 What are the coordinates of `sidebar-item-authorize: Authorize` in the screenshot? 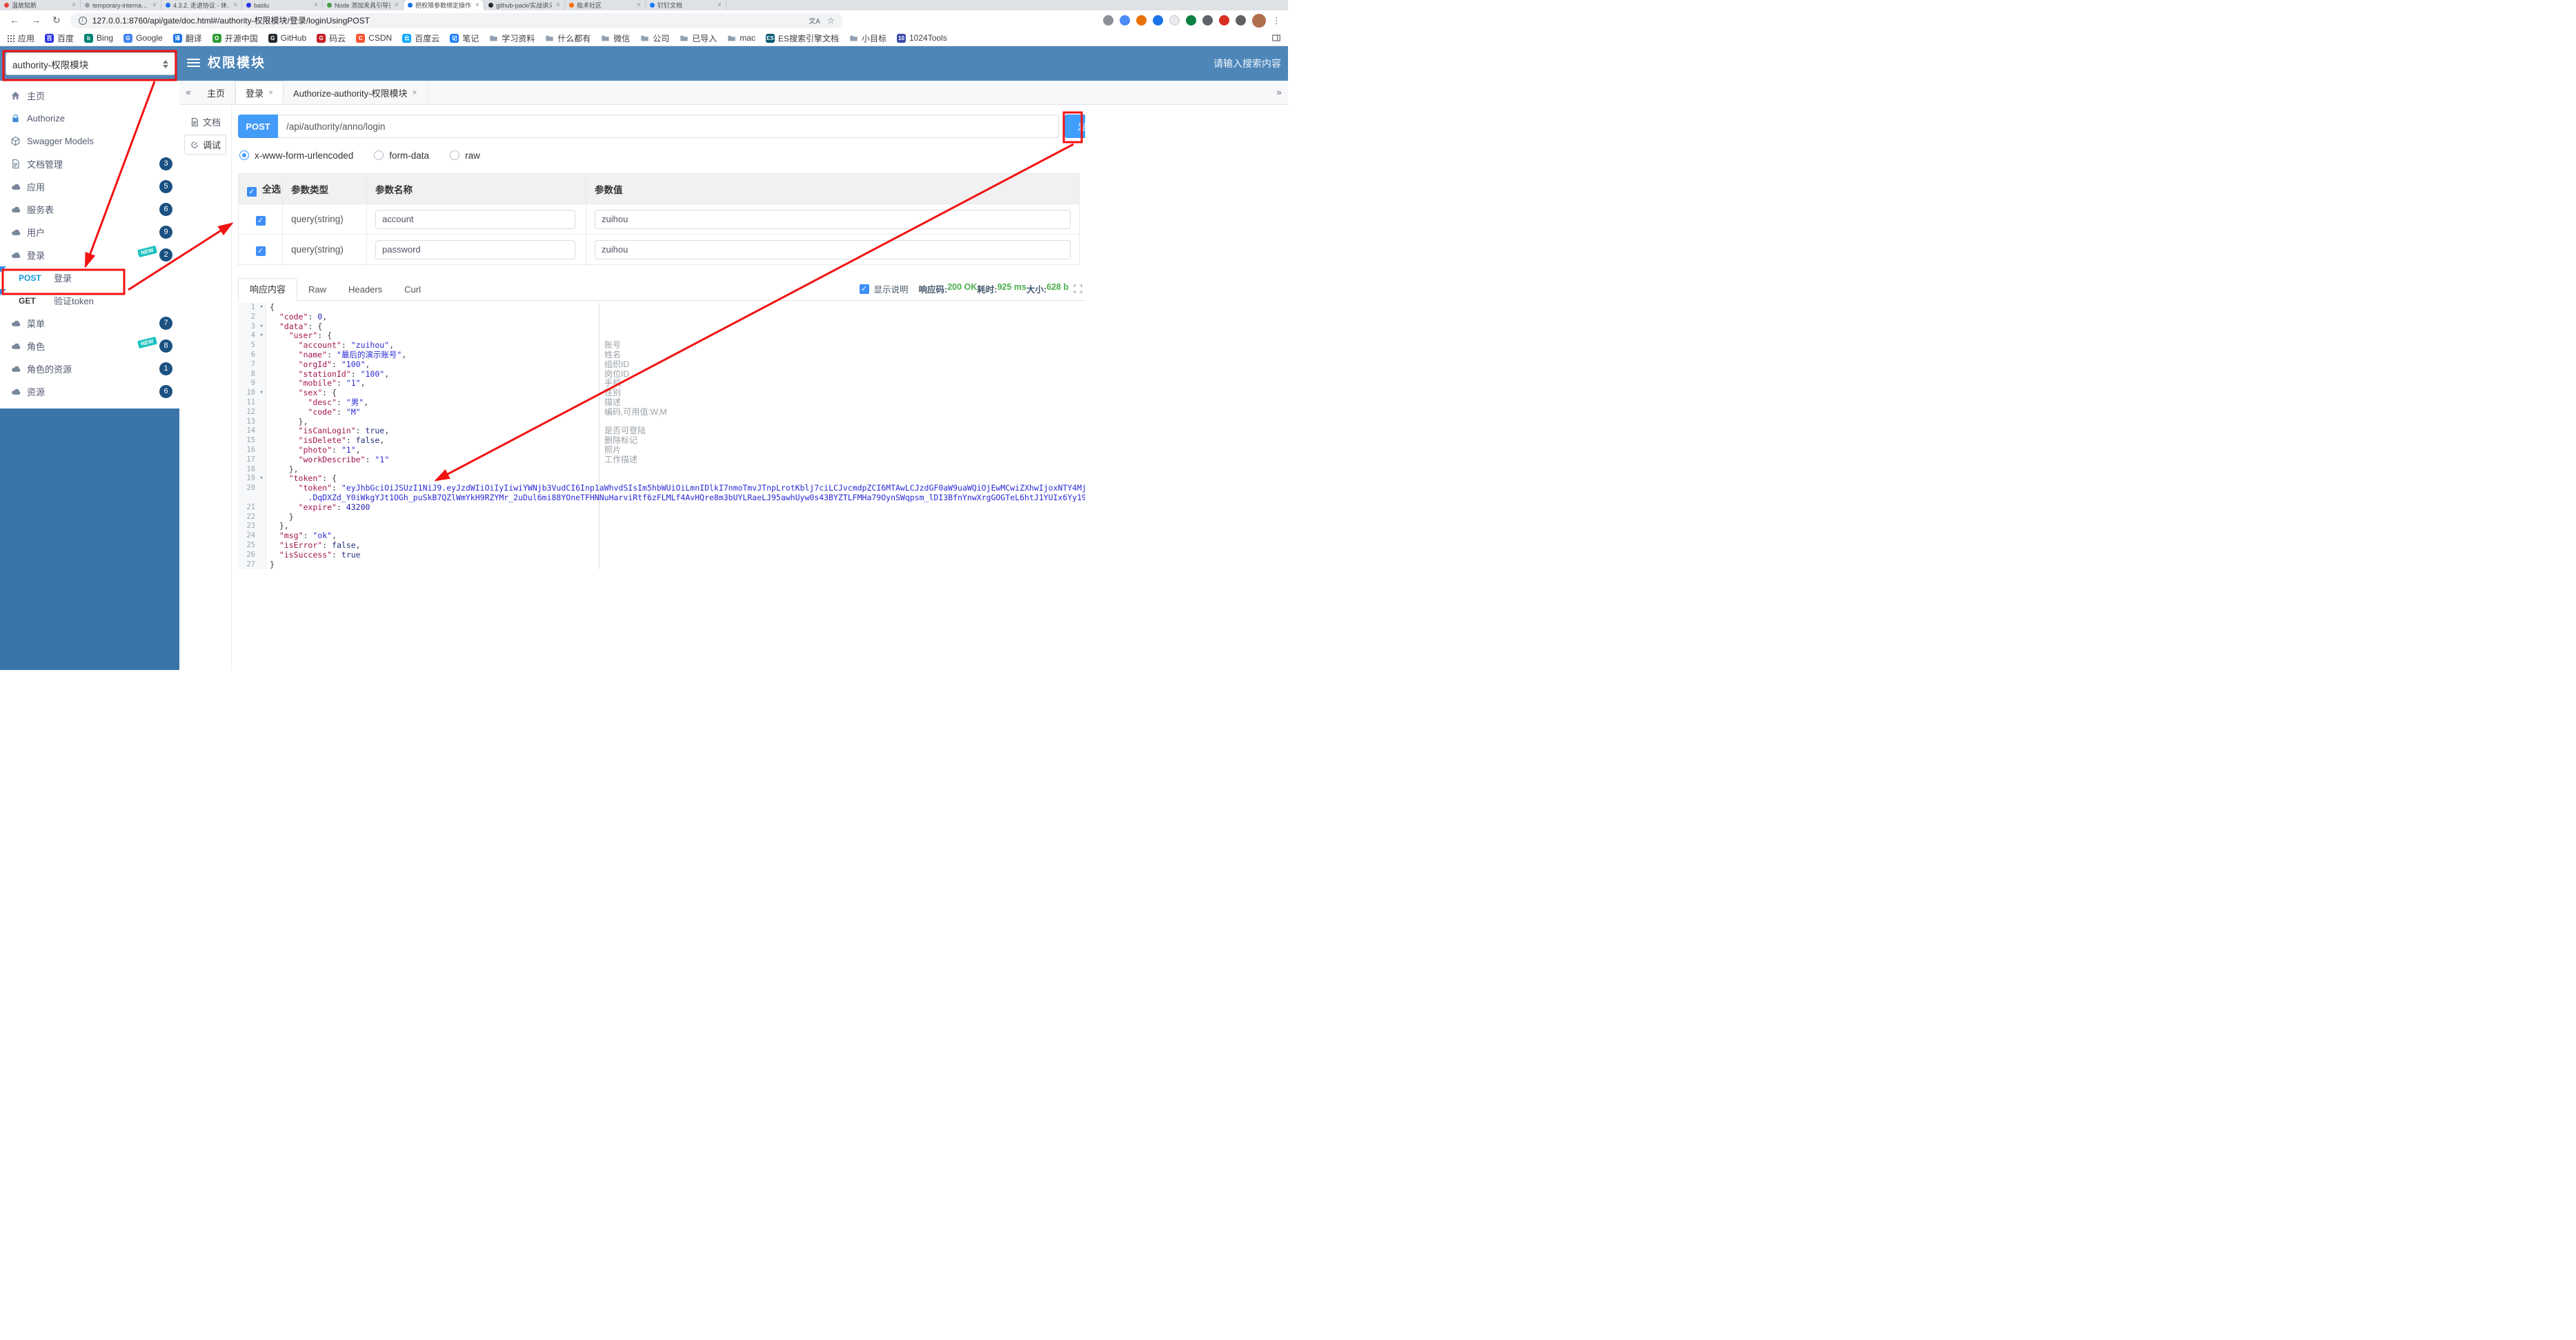 It's located at (89, 119).